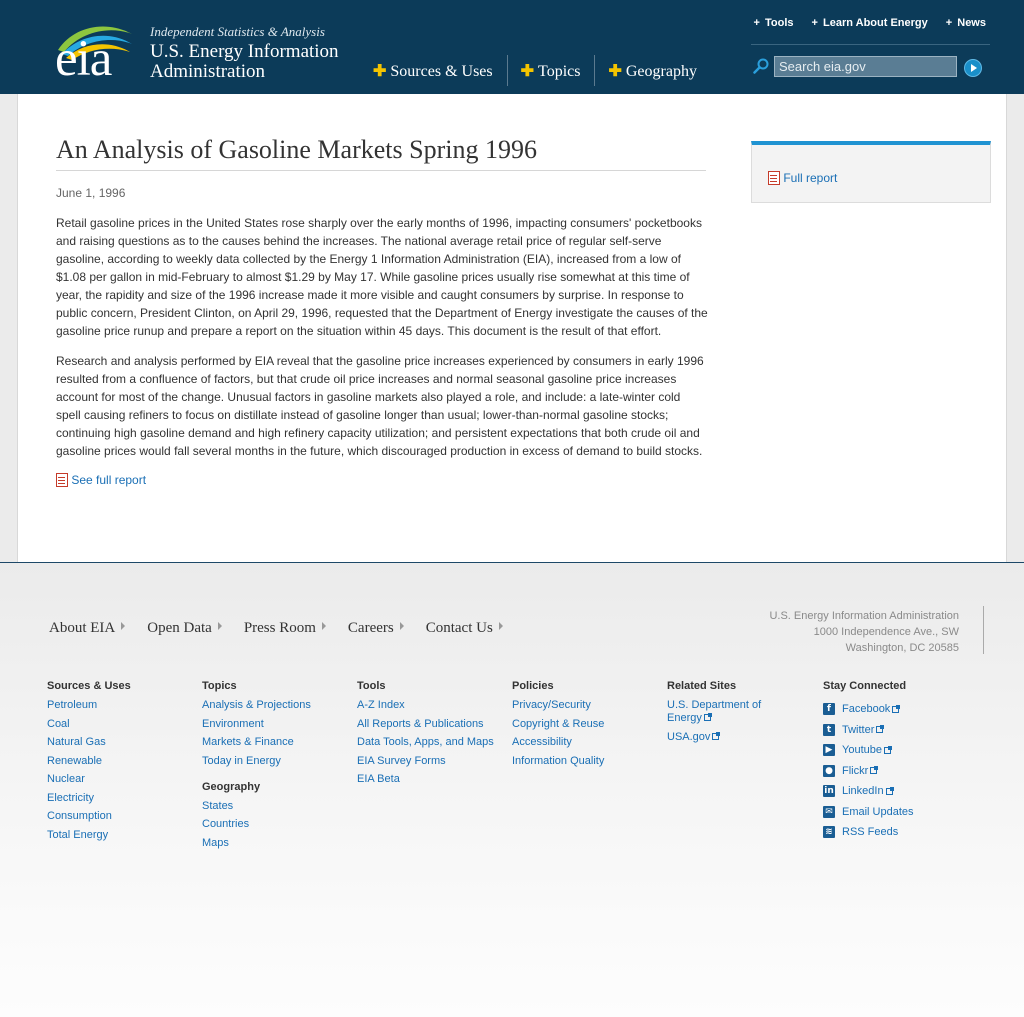 The width and height of the screenshot is (1024, 1017). I want to click on util-learn-about-energy: + Learn About Energy, so click(870, 23).